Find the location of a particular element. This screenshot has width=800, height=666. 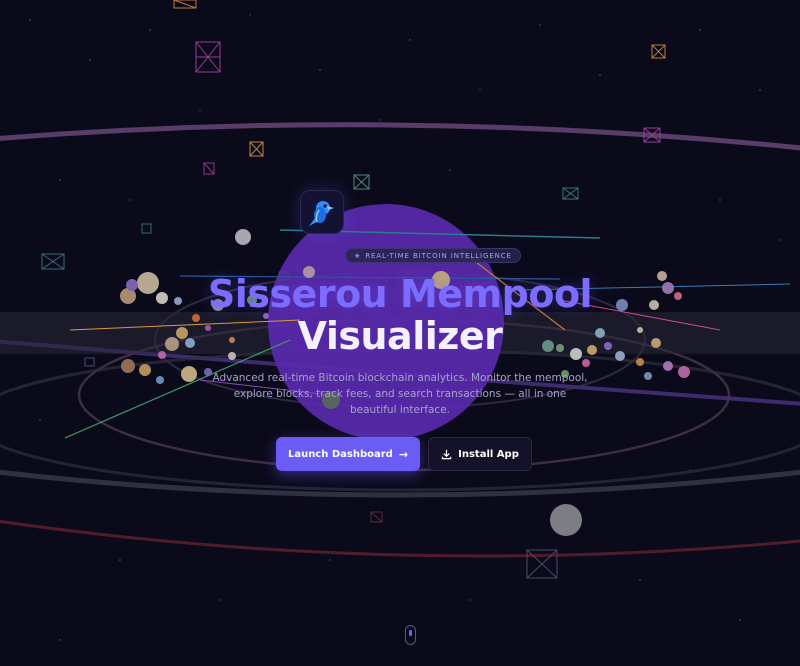

star-icon: ★ is located at coordinates (358, 255).